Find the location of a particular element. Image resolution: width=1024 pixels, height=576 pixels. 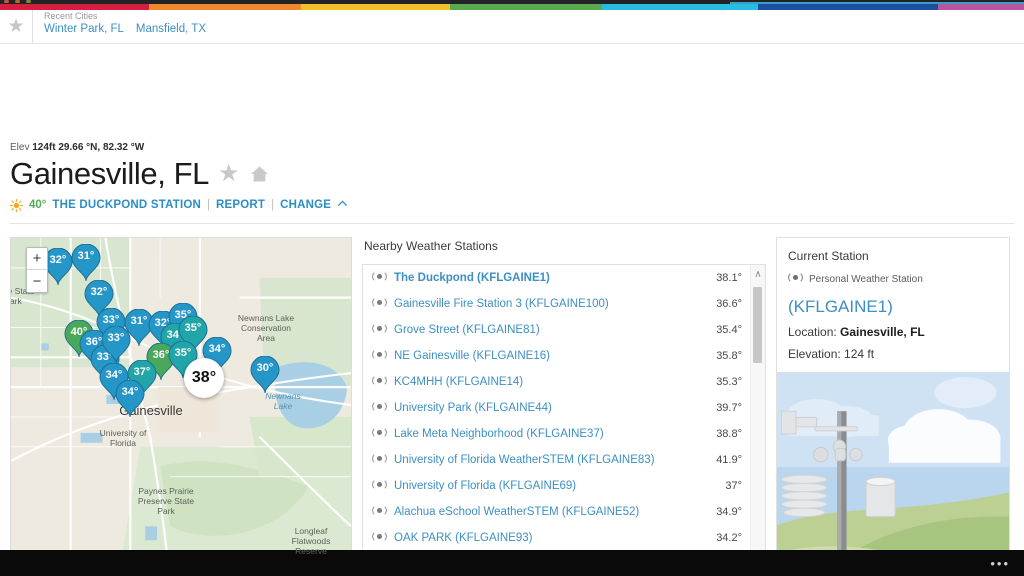

station-name-link: University Park (KFLGAINE44) is located at coordinates (555, 408).